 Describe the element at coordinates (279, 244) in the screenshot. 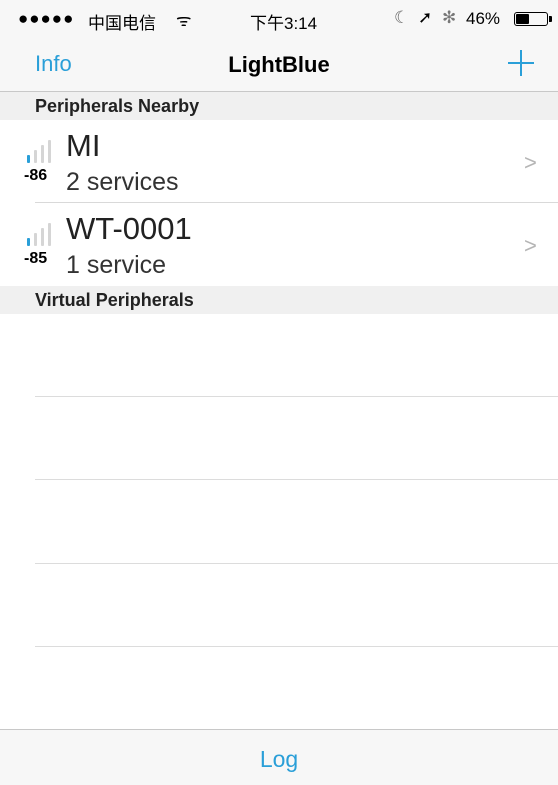

I see `peripheral-row-wt-0001: -85 WT-0001 1 service >` at that location.